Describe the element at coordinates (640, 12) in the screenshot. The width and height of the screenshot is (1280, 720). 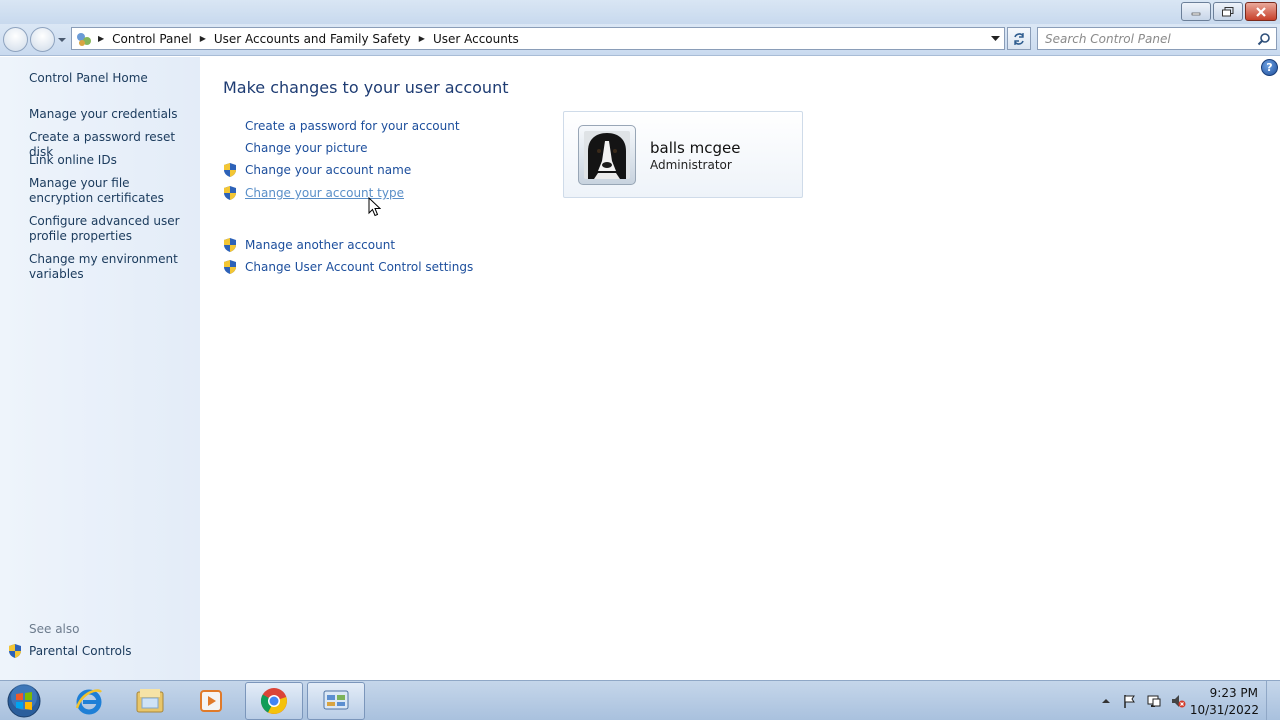
I see `window-title-bar` at that location.